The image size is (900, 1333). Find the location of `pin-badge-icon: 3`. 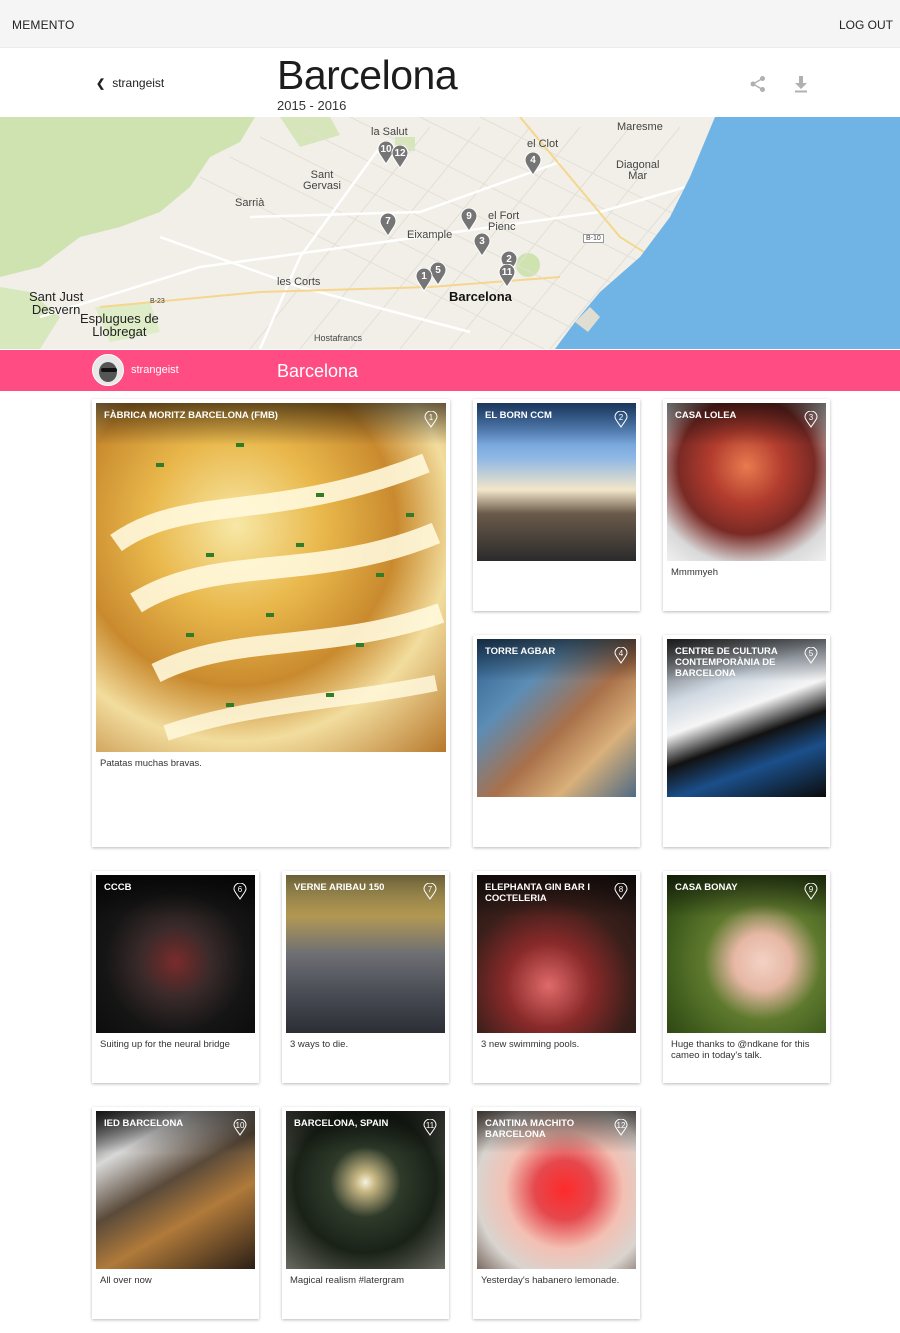

pin-badge-icon: 3 is located at coordinates (811, 419).